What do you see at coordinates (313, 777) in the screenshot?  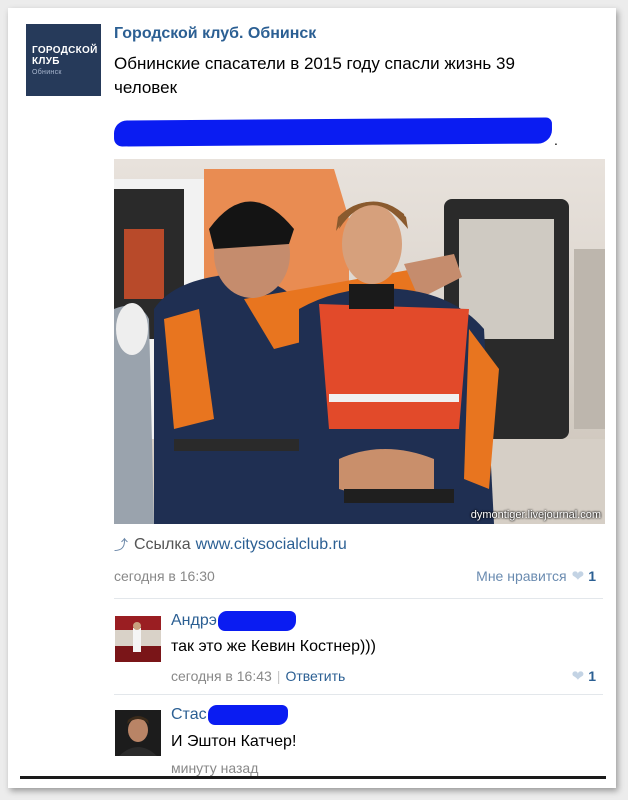 I see `bottom-border` at bounding box center [313, 777].